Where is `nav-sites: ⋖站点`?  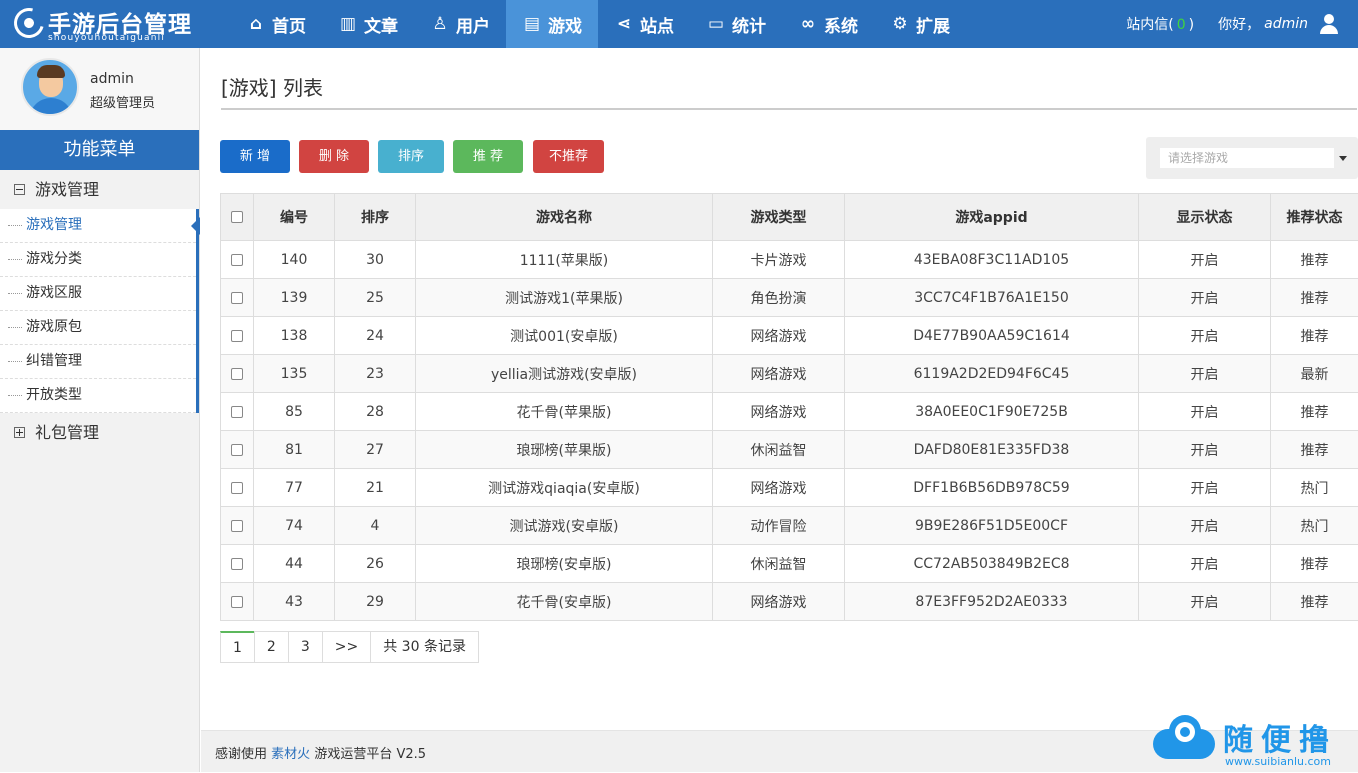 nav-sites: ⋖站点 is located at coordinates (644, 24).